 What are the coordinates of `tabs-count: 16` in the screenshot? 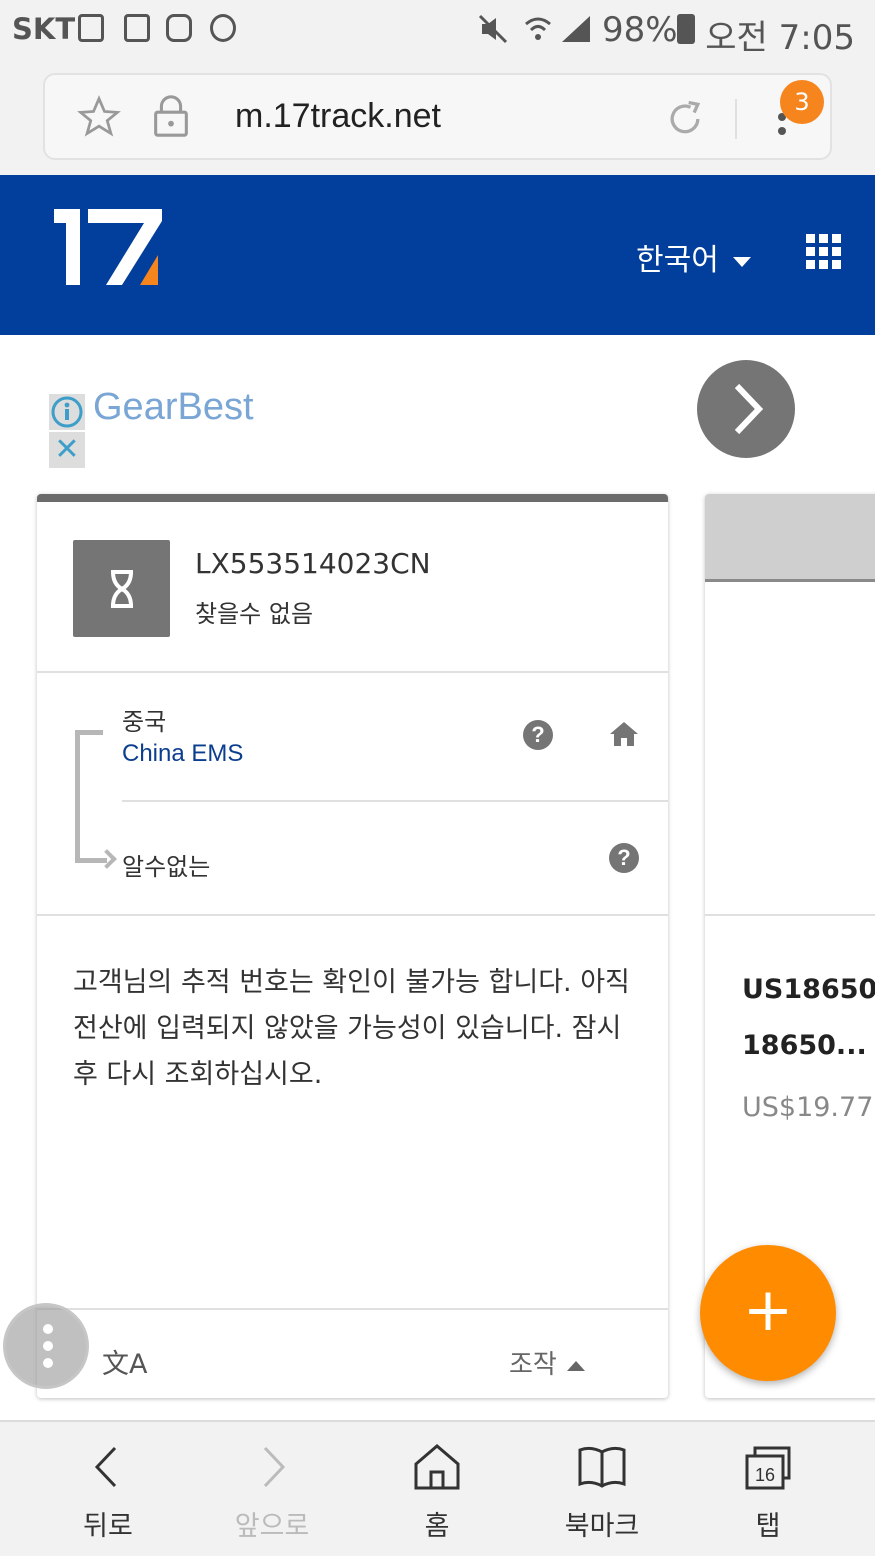 It's located at (765, 1475).